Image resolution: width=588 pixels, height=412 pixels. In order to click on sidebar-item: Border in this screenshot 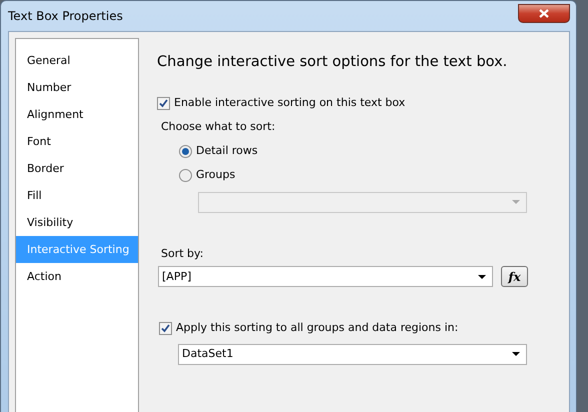, I will do `click(77, 168)`.